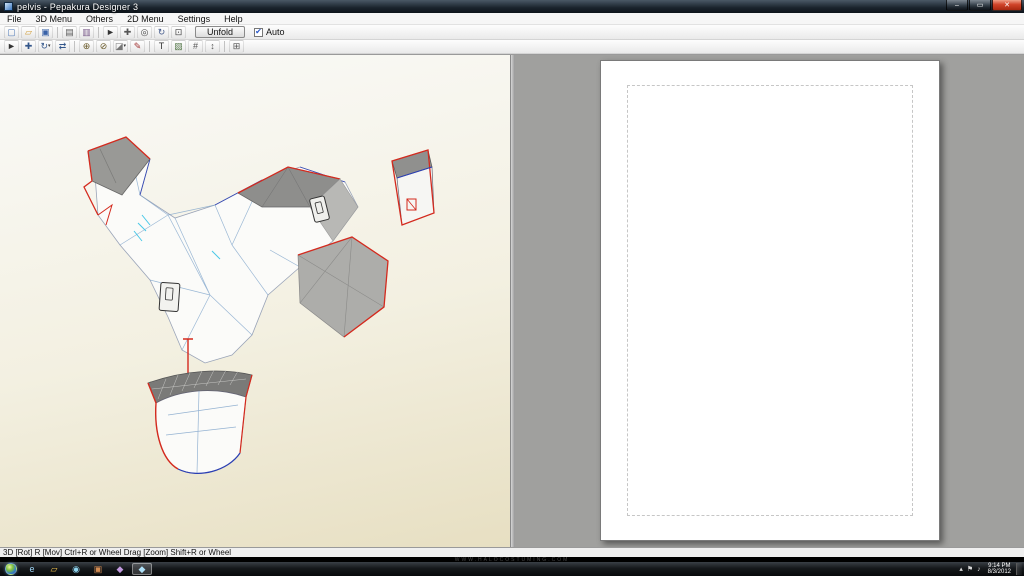 The image size is (1024, 576). I want to click on zoom-tool-icon-glyph: ◎, so click(144, 31).